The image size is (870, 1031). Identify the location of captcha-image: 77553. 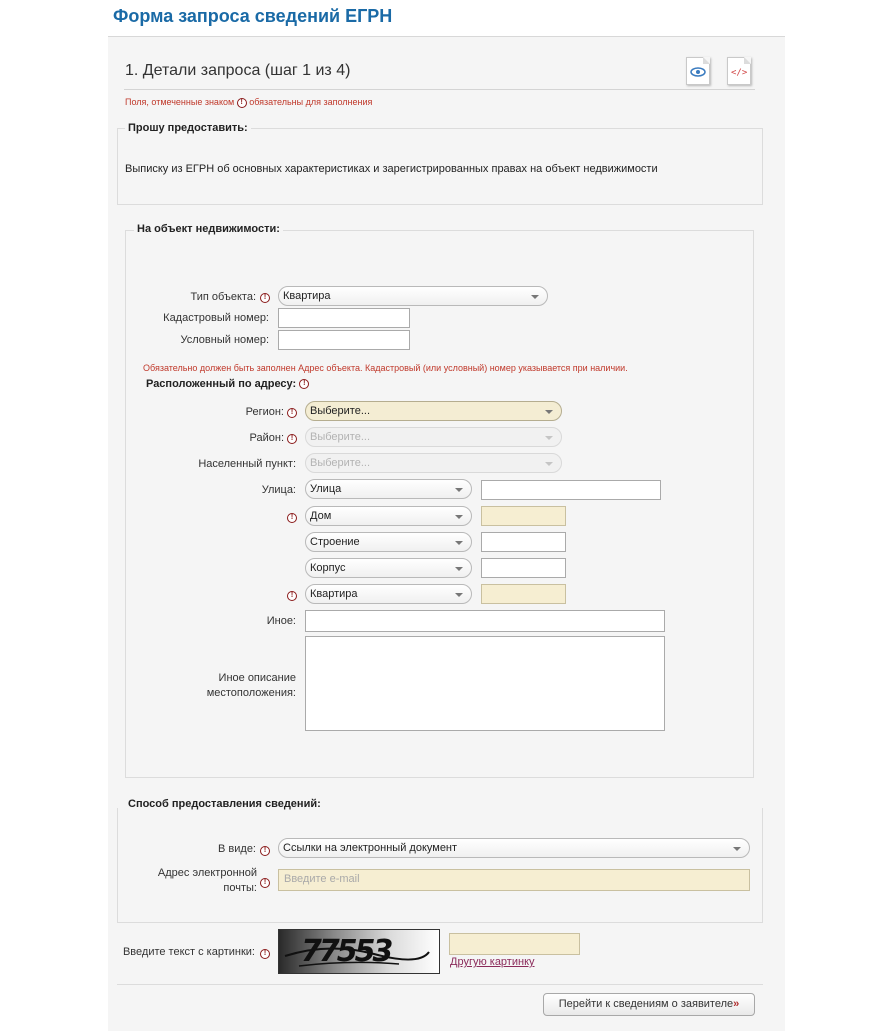
(359, 951).